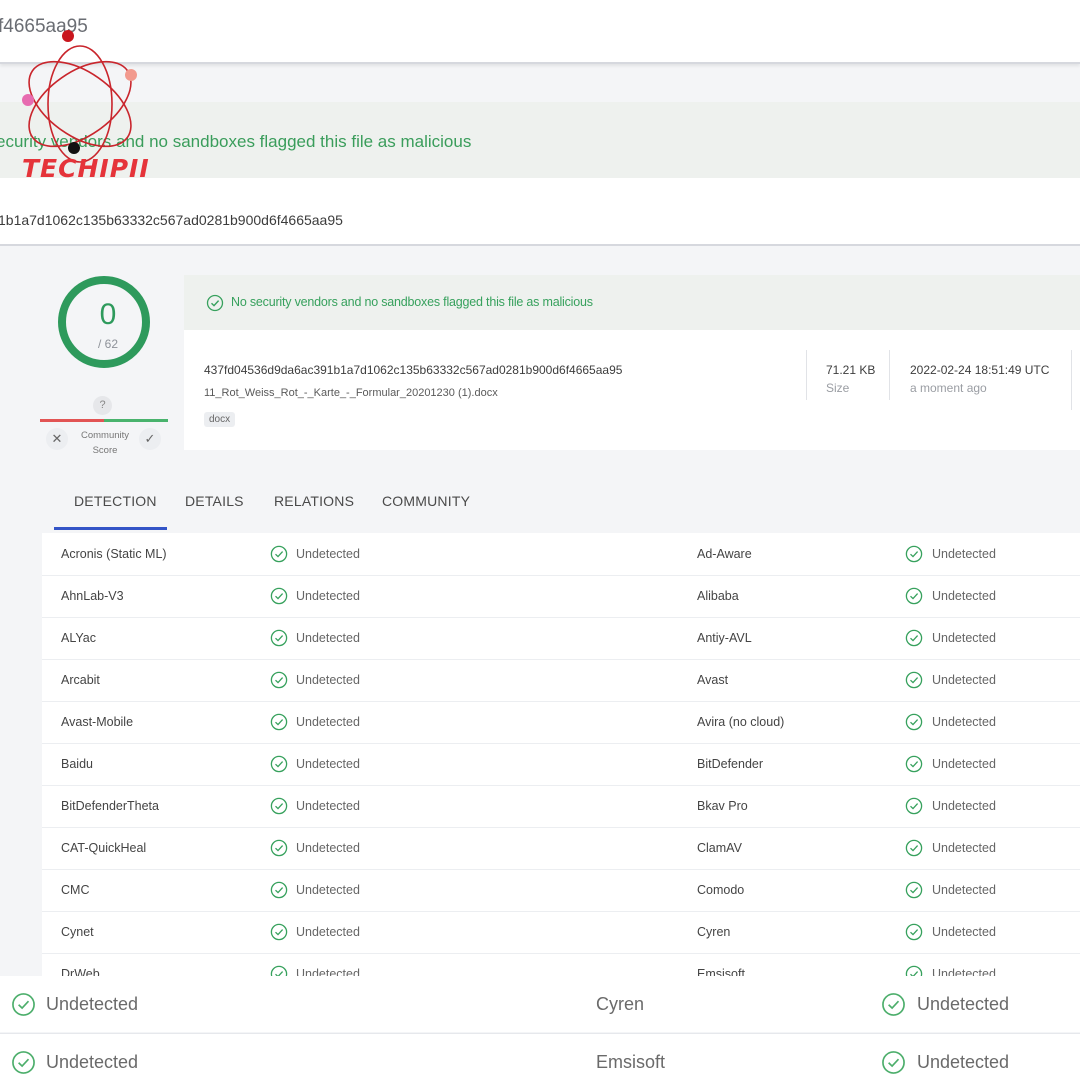 The height and width of the screenshot is (1090, 1080). What do you see at coordinates (719, 848) in the screenshot?
I see `vendor-name: ClamAV` at bounding box center [719, 848].